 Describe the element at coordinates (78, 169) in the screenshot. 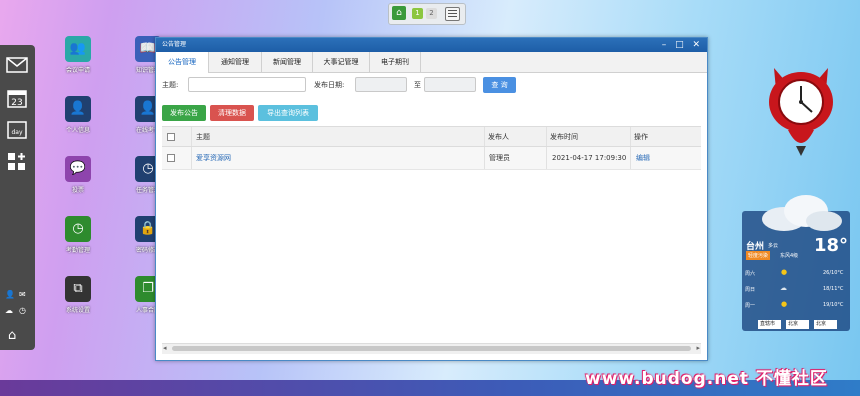

I see `vote-icon: 💬` at that location.